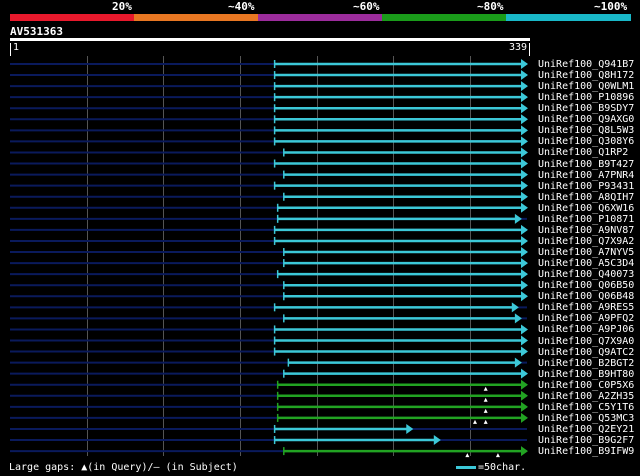 The height and width of the screenshot is (476, 640). I want to click on hit-id-link: UniRef100_Q0WLM1, so click(586, 86).